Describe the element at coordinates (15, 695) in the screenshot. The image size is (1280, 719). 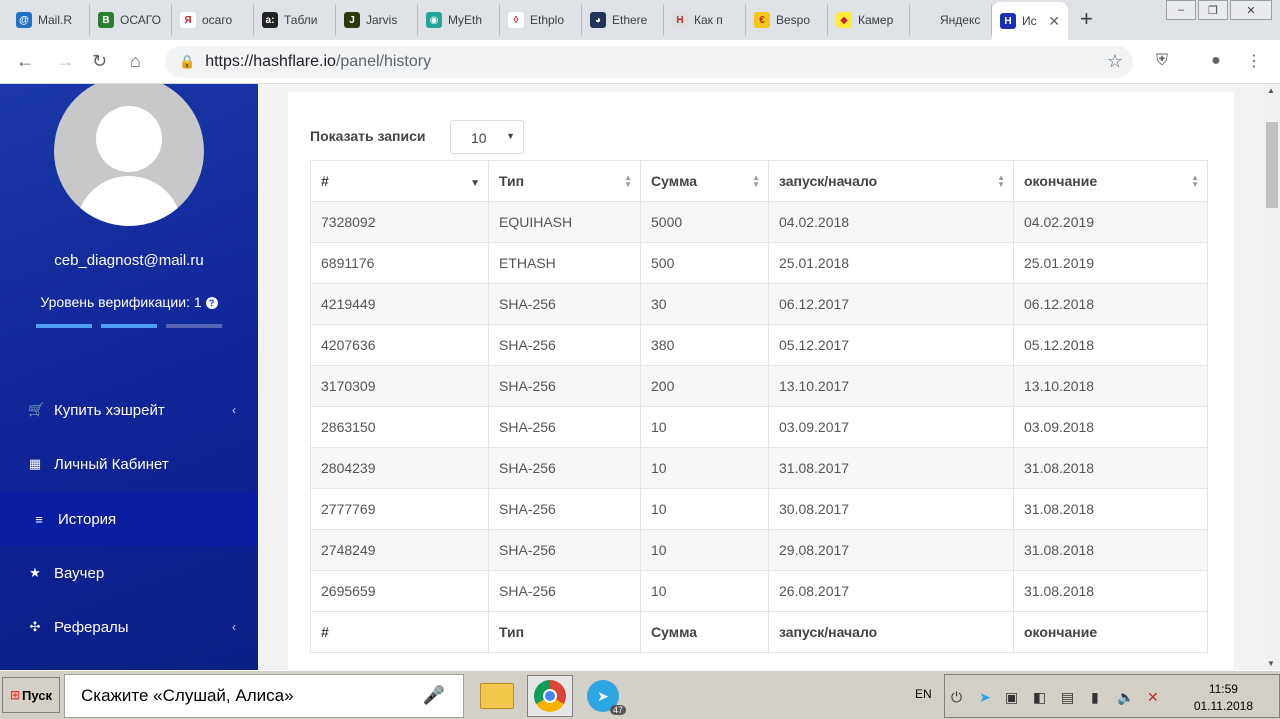
I see `windows-logo-icon: ⊞` at that location.